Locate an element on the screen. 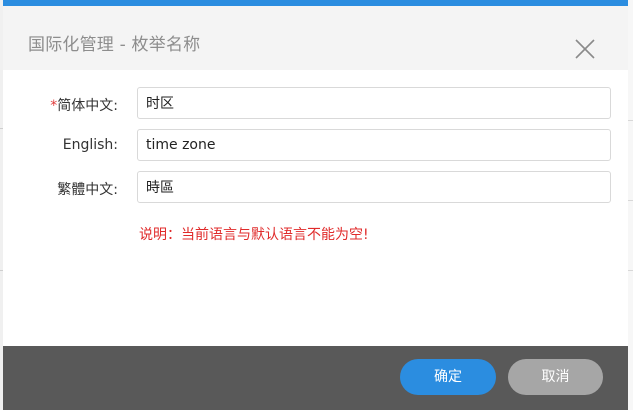 Image resolution: width=633 pixels, height=410 pixels. form-row-english: English: is located at coordinates (315, 146).